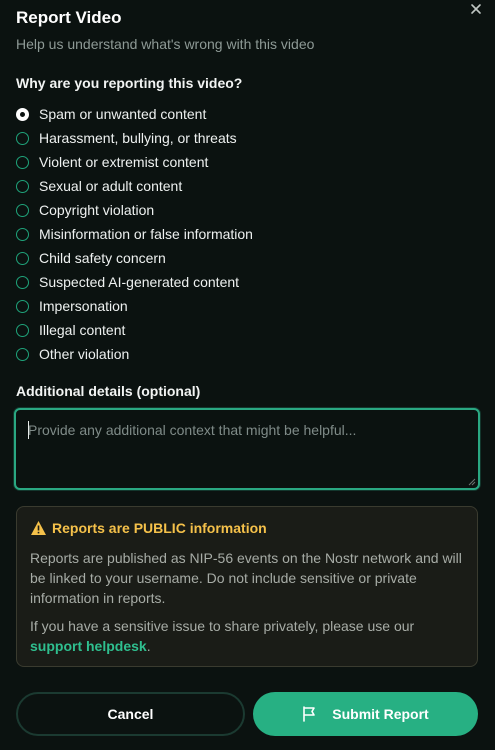 The image size is (495, 750). I want to click on reason-option-label: Copyright violation, so click(97, 210).